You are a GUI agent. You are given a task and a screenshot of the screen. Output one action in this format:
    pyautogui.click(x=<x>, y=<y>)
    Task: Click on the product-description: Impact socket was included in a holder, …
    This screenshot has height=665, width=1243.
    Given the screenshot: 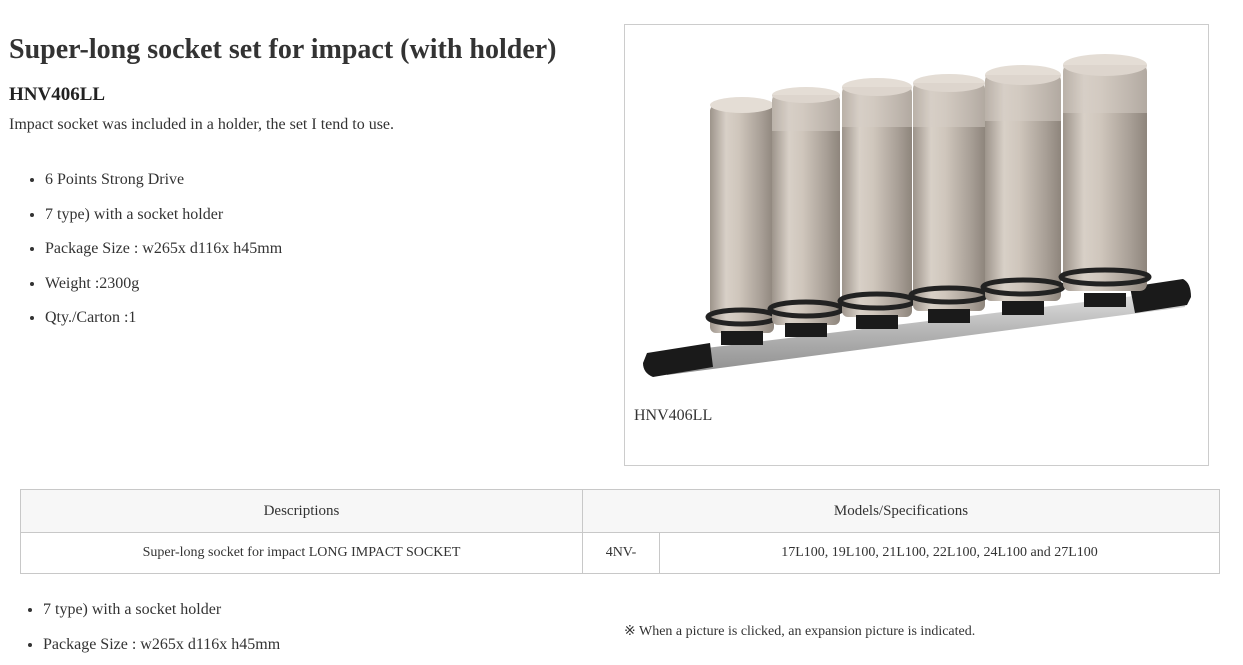 What is the action you would take?
    pyautogui.click(x=202, y=124)
    